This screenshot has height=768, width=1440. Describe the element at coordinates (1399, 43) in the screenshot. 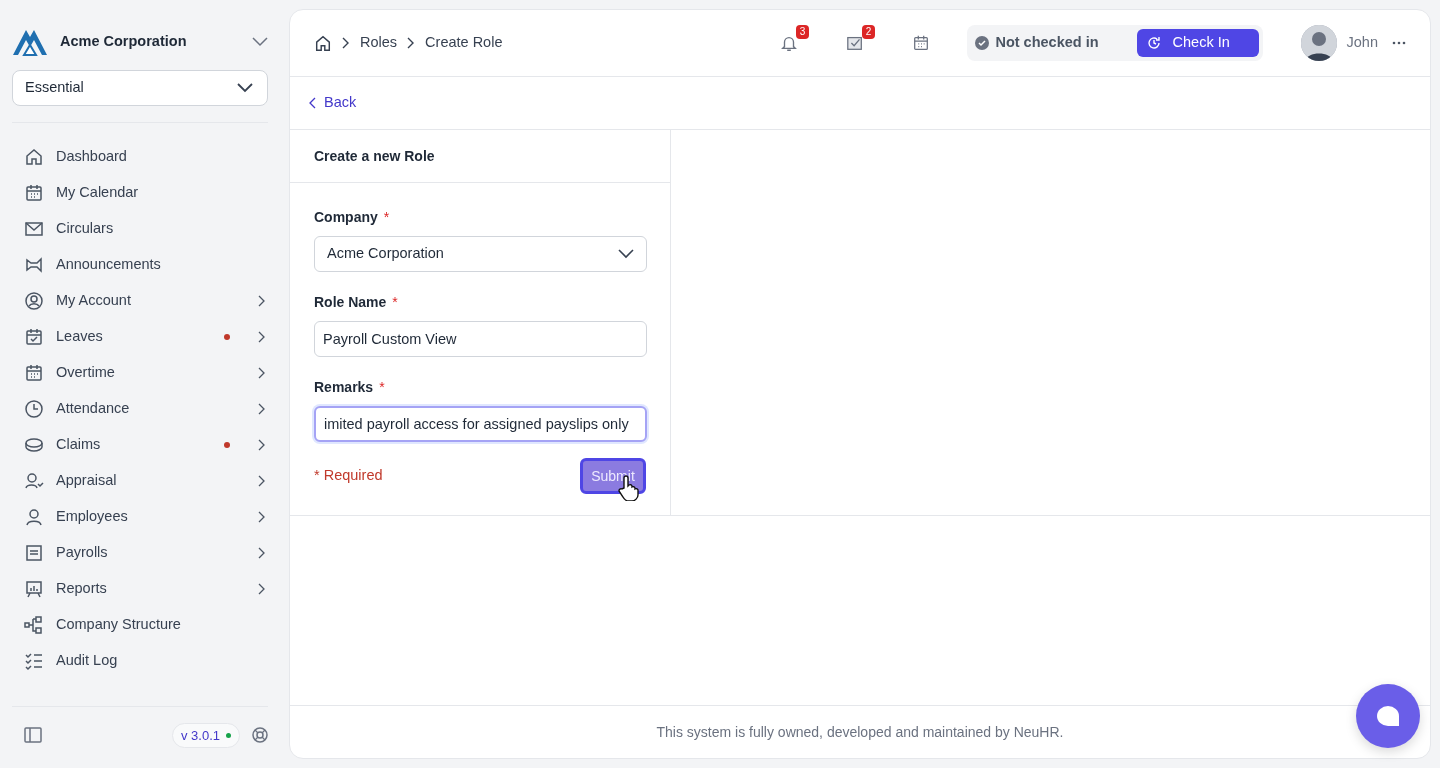

I see `more-icon` at that location.